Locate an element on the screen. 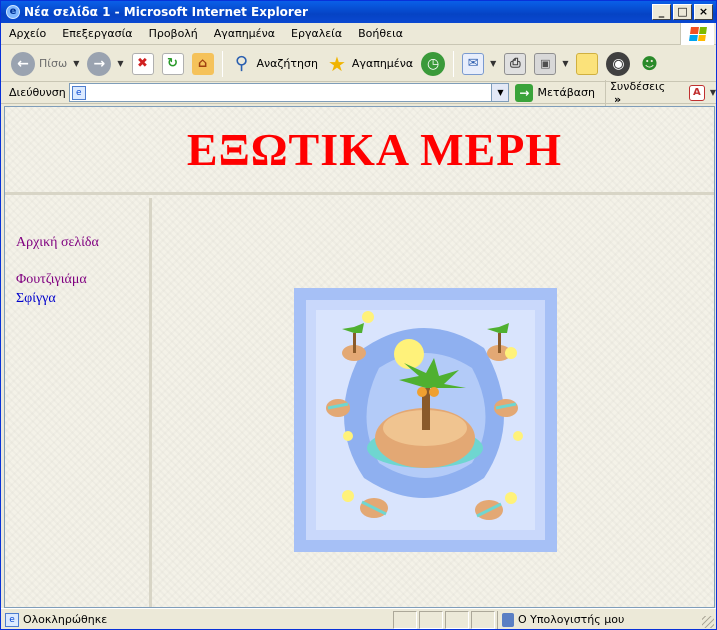 The width and height of the screenshot is (717, 630). stop-icon: ✖ is located at coordinates (142, 63).